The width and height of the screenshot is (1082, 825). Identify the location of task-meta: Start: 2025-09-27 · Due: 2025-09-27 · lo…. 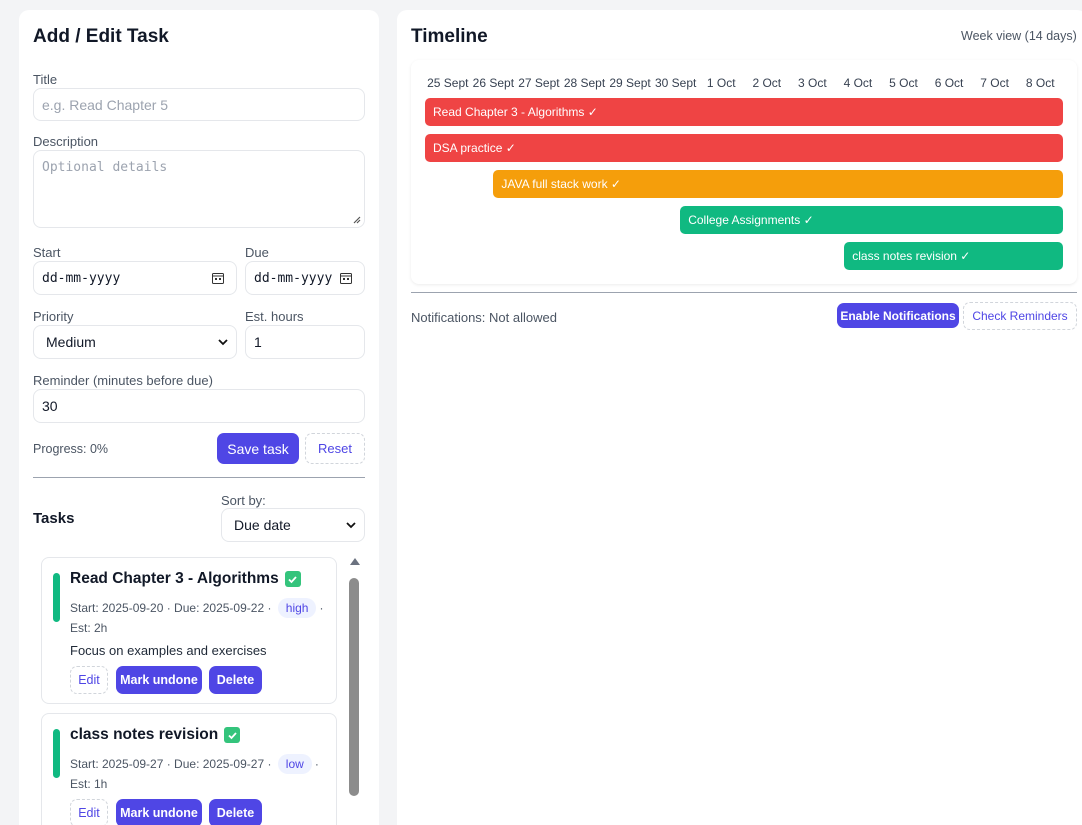
(194, 764).